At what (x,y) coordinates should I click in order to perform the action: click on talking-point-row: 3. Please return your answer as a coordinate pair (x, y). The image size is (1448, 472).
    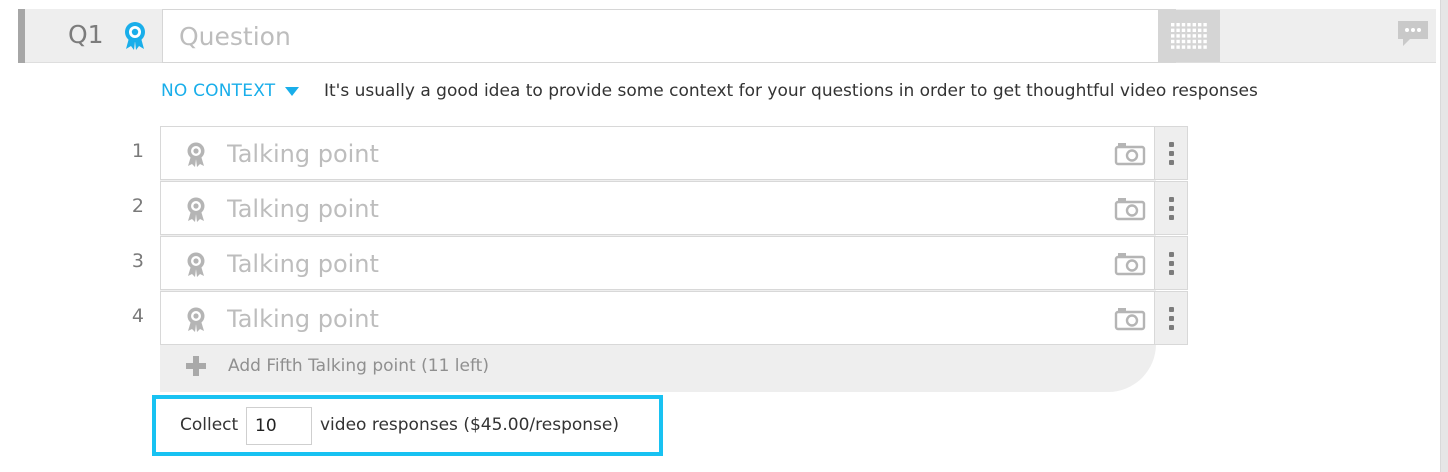
    Looking at the image, I should click on (660, 263).